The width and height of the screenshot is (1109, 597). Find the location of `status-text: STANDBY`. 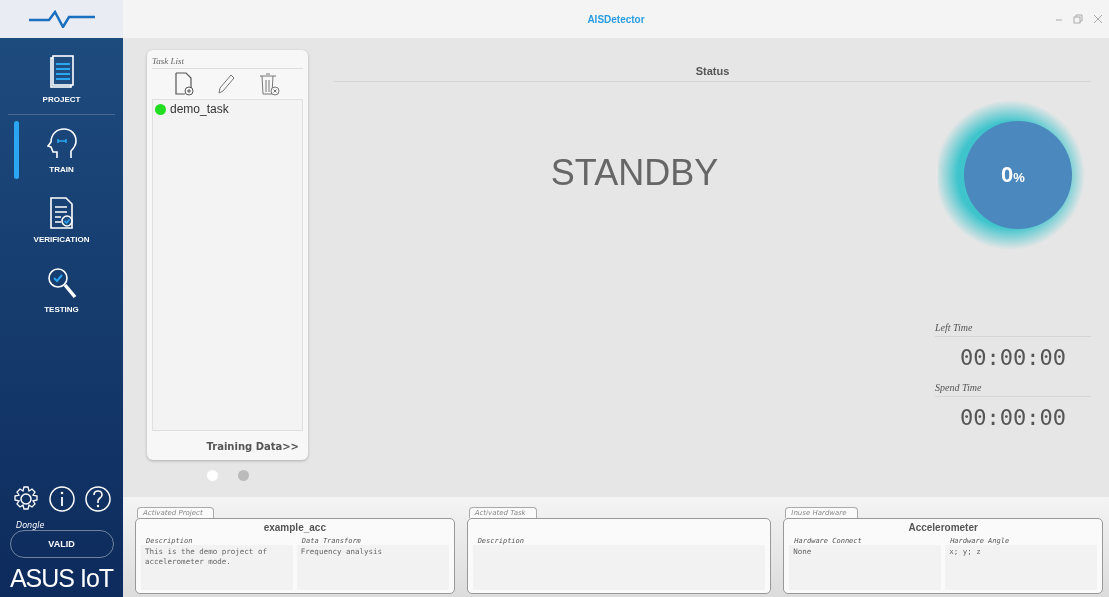

status-text: STANDBY is located at coordinates (634, 173).